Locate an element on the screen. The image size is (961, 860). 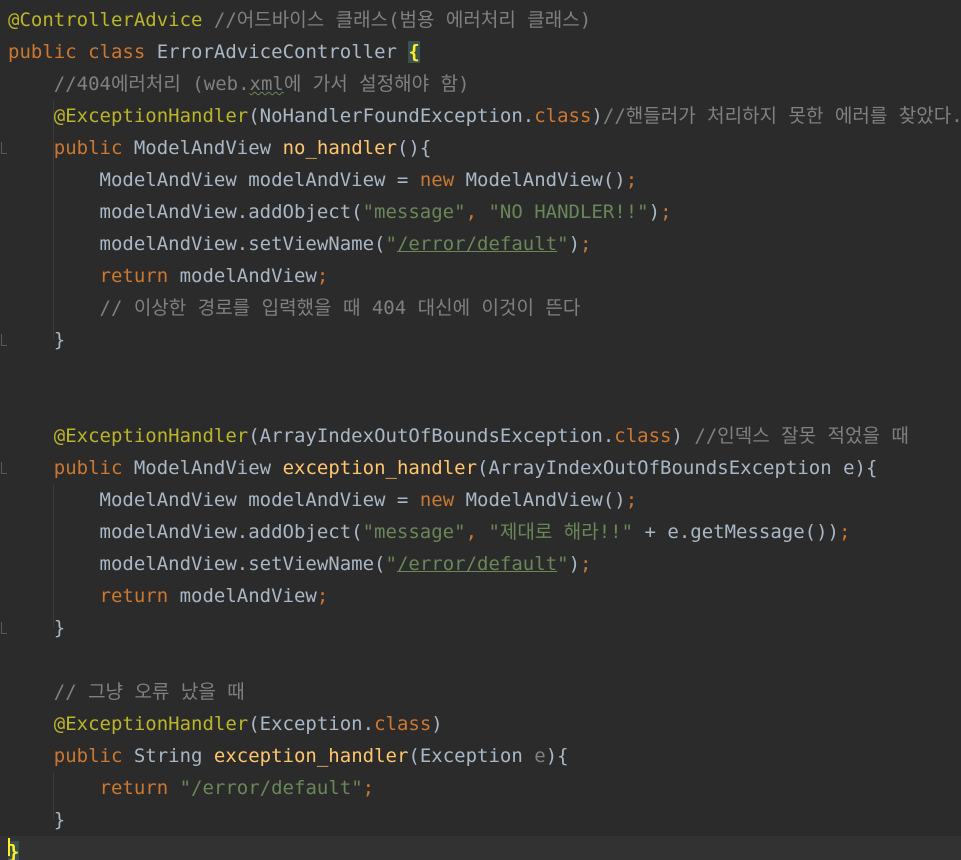
code-line: public ModelAndView no_handler(){ is located at coordinates (480, 148).